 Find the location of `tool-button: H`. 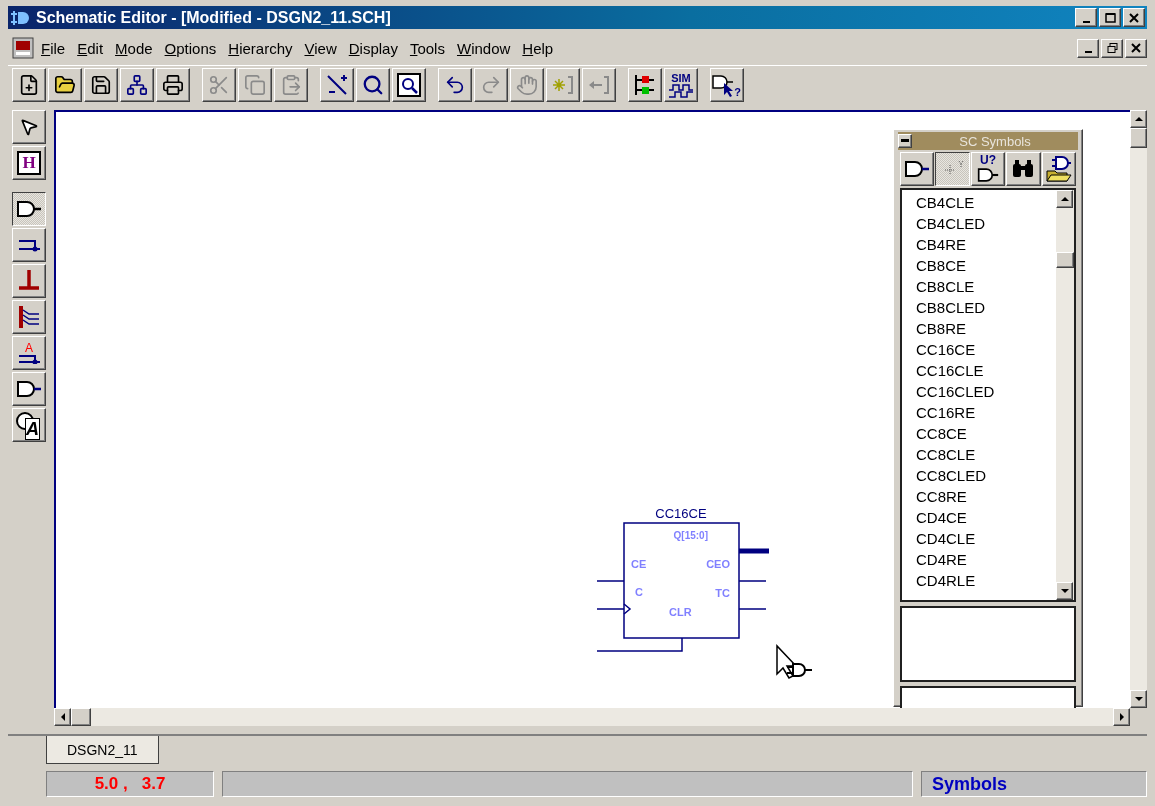

tool-button: H is located at coordinates (29, 163).